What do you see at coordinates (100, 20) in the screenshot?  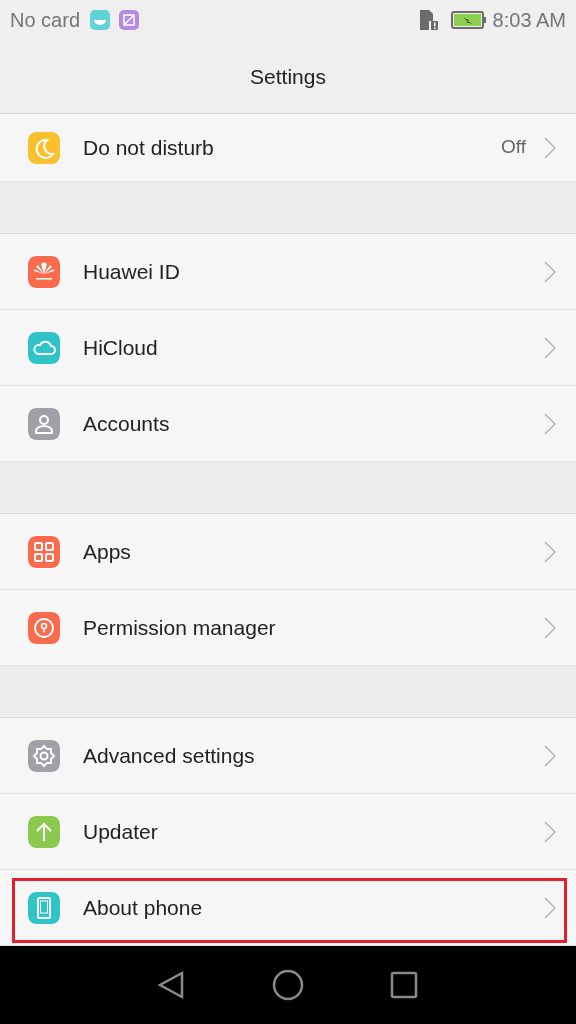 I see `notification-icon` at bounding box center [100, 20].